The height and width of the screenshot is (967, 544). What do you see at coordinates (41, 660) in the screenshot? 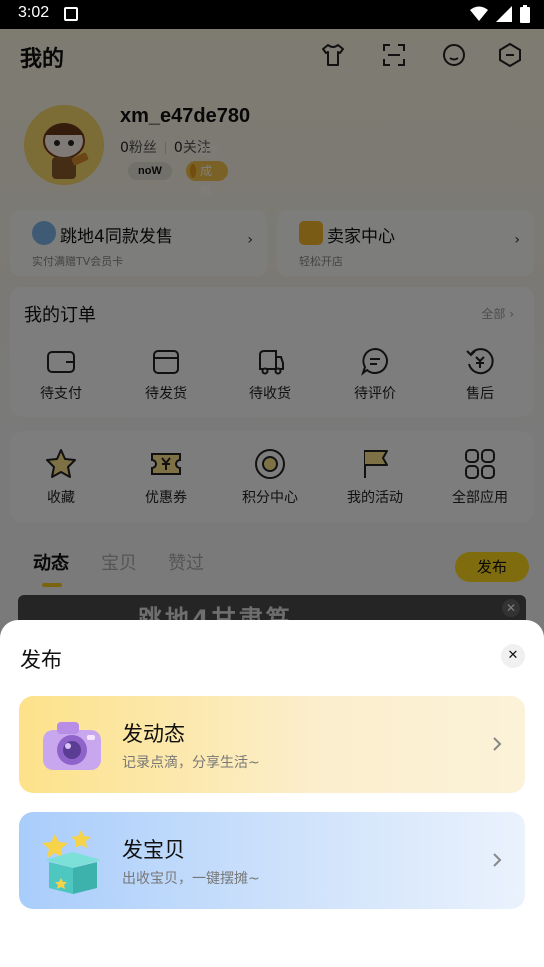
I see `sheet-title: 发布` at bounding box center [41, 660].